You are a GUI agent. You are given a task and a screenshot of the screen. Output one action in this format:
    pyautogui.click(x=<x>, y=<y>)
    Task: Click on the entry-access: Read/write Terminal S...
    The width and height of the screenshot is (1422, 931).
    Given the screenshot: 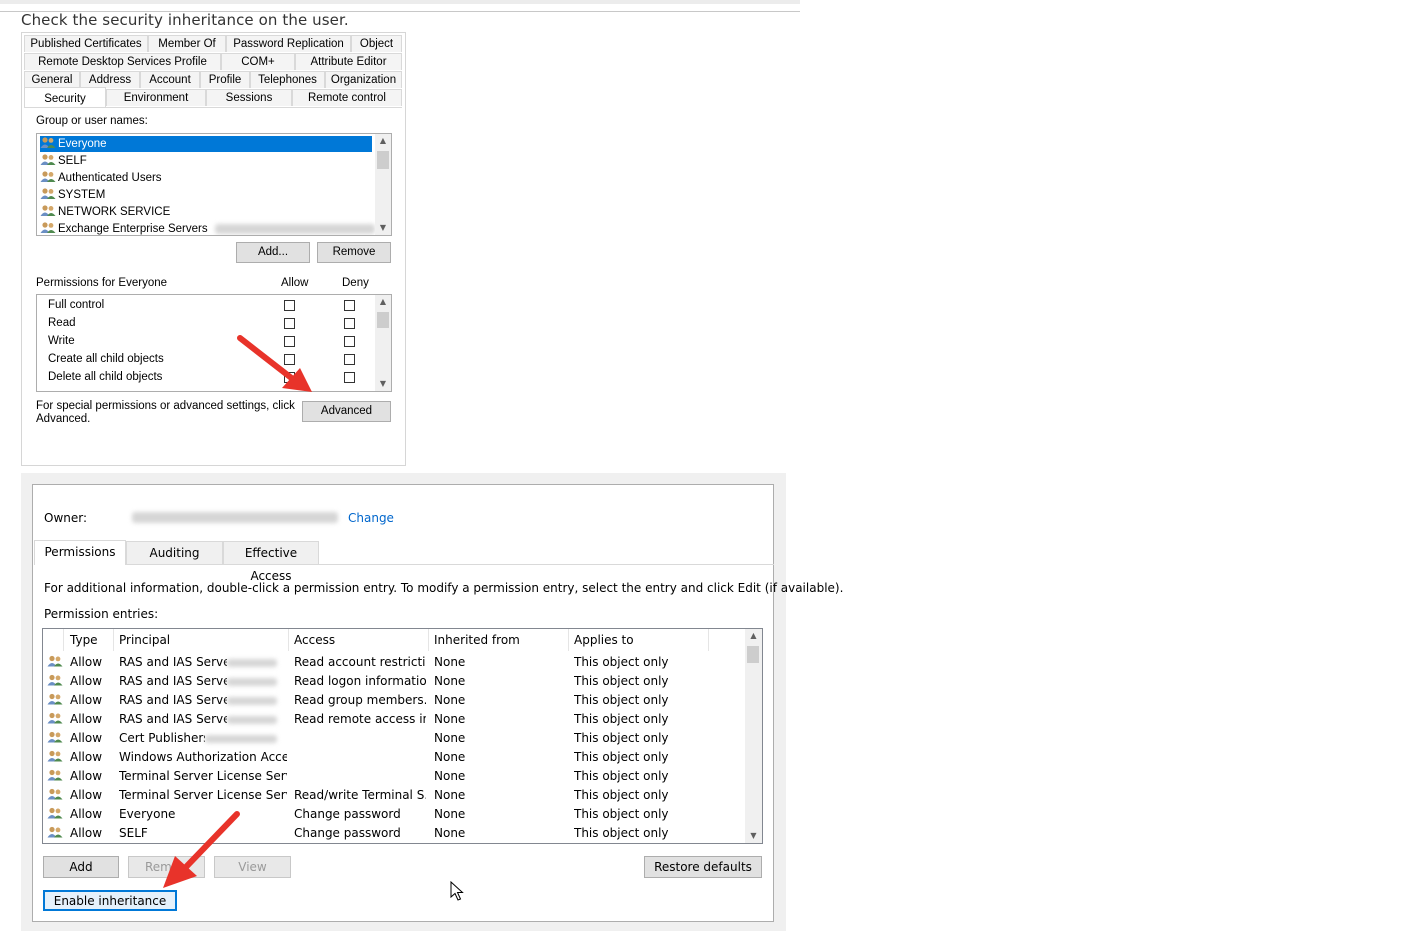 What is the action you would take?
    pyautogui.click(x=360, y=795)
    